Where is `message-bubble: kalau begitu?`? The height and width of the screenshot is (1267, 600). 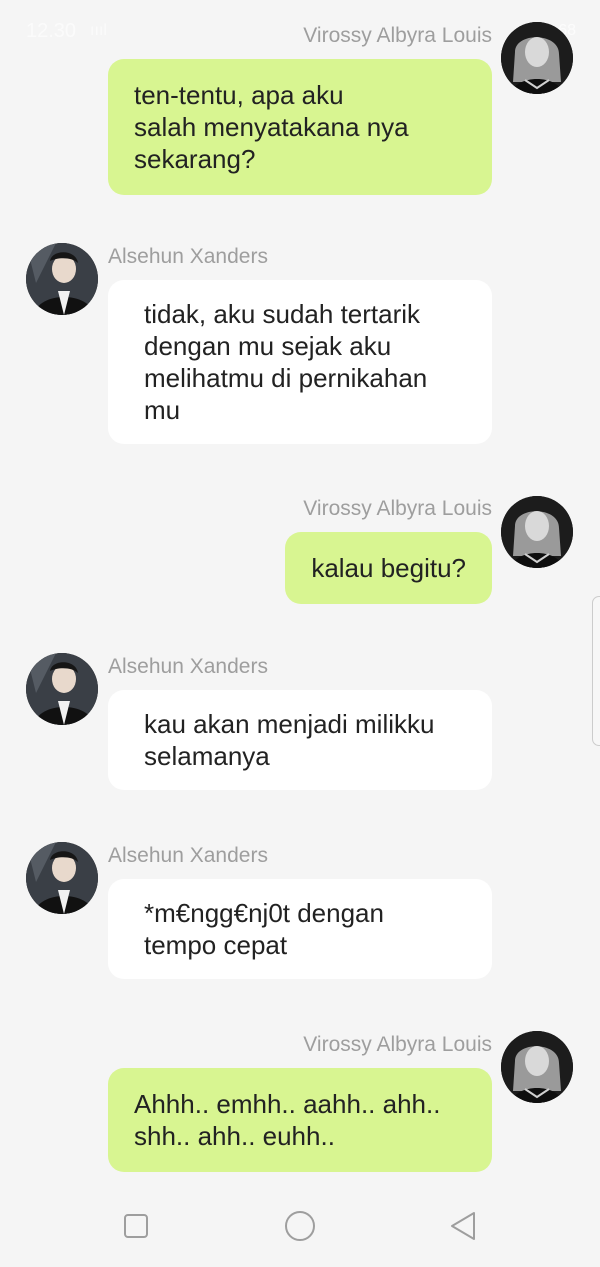 message-bubble: kalau begitu? is located at coordinates (388, 568).